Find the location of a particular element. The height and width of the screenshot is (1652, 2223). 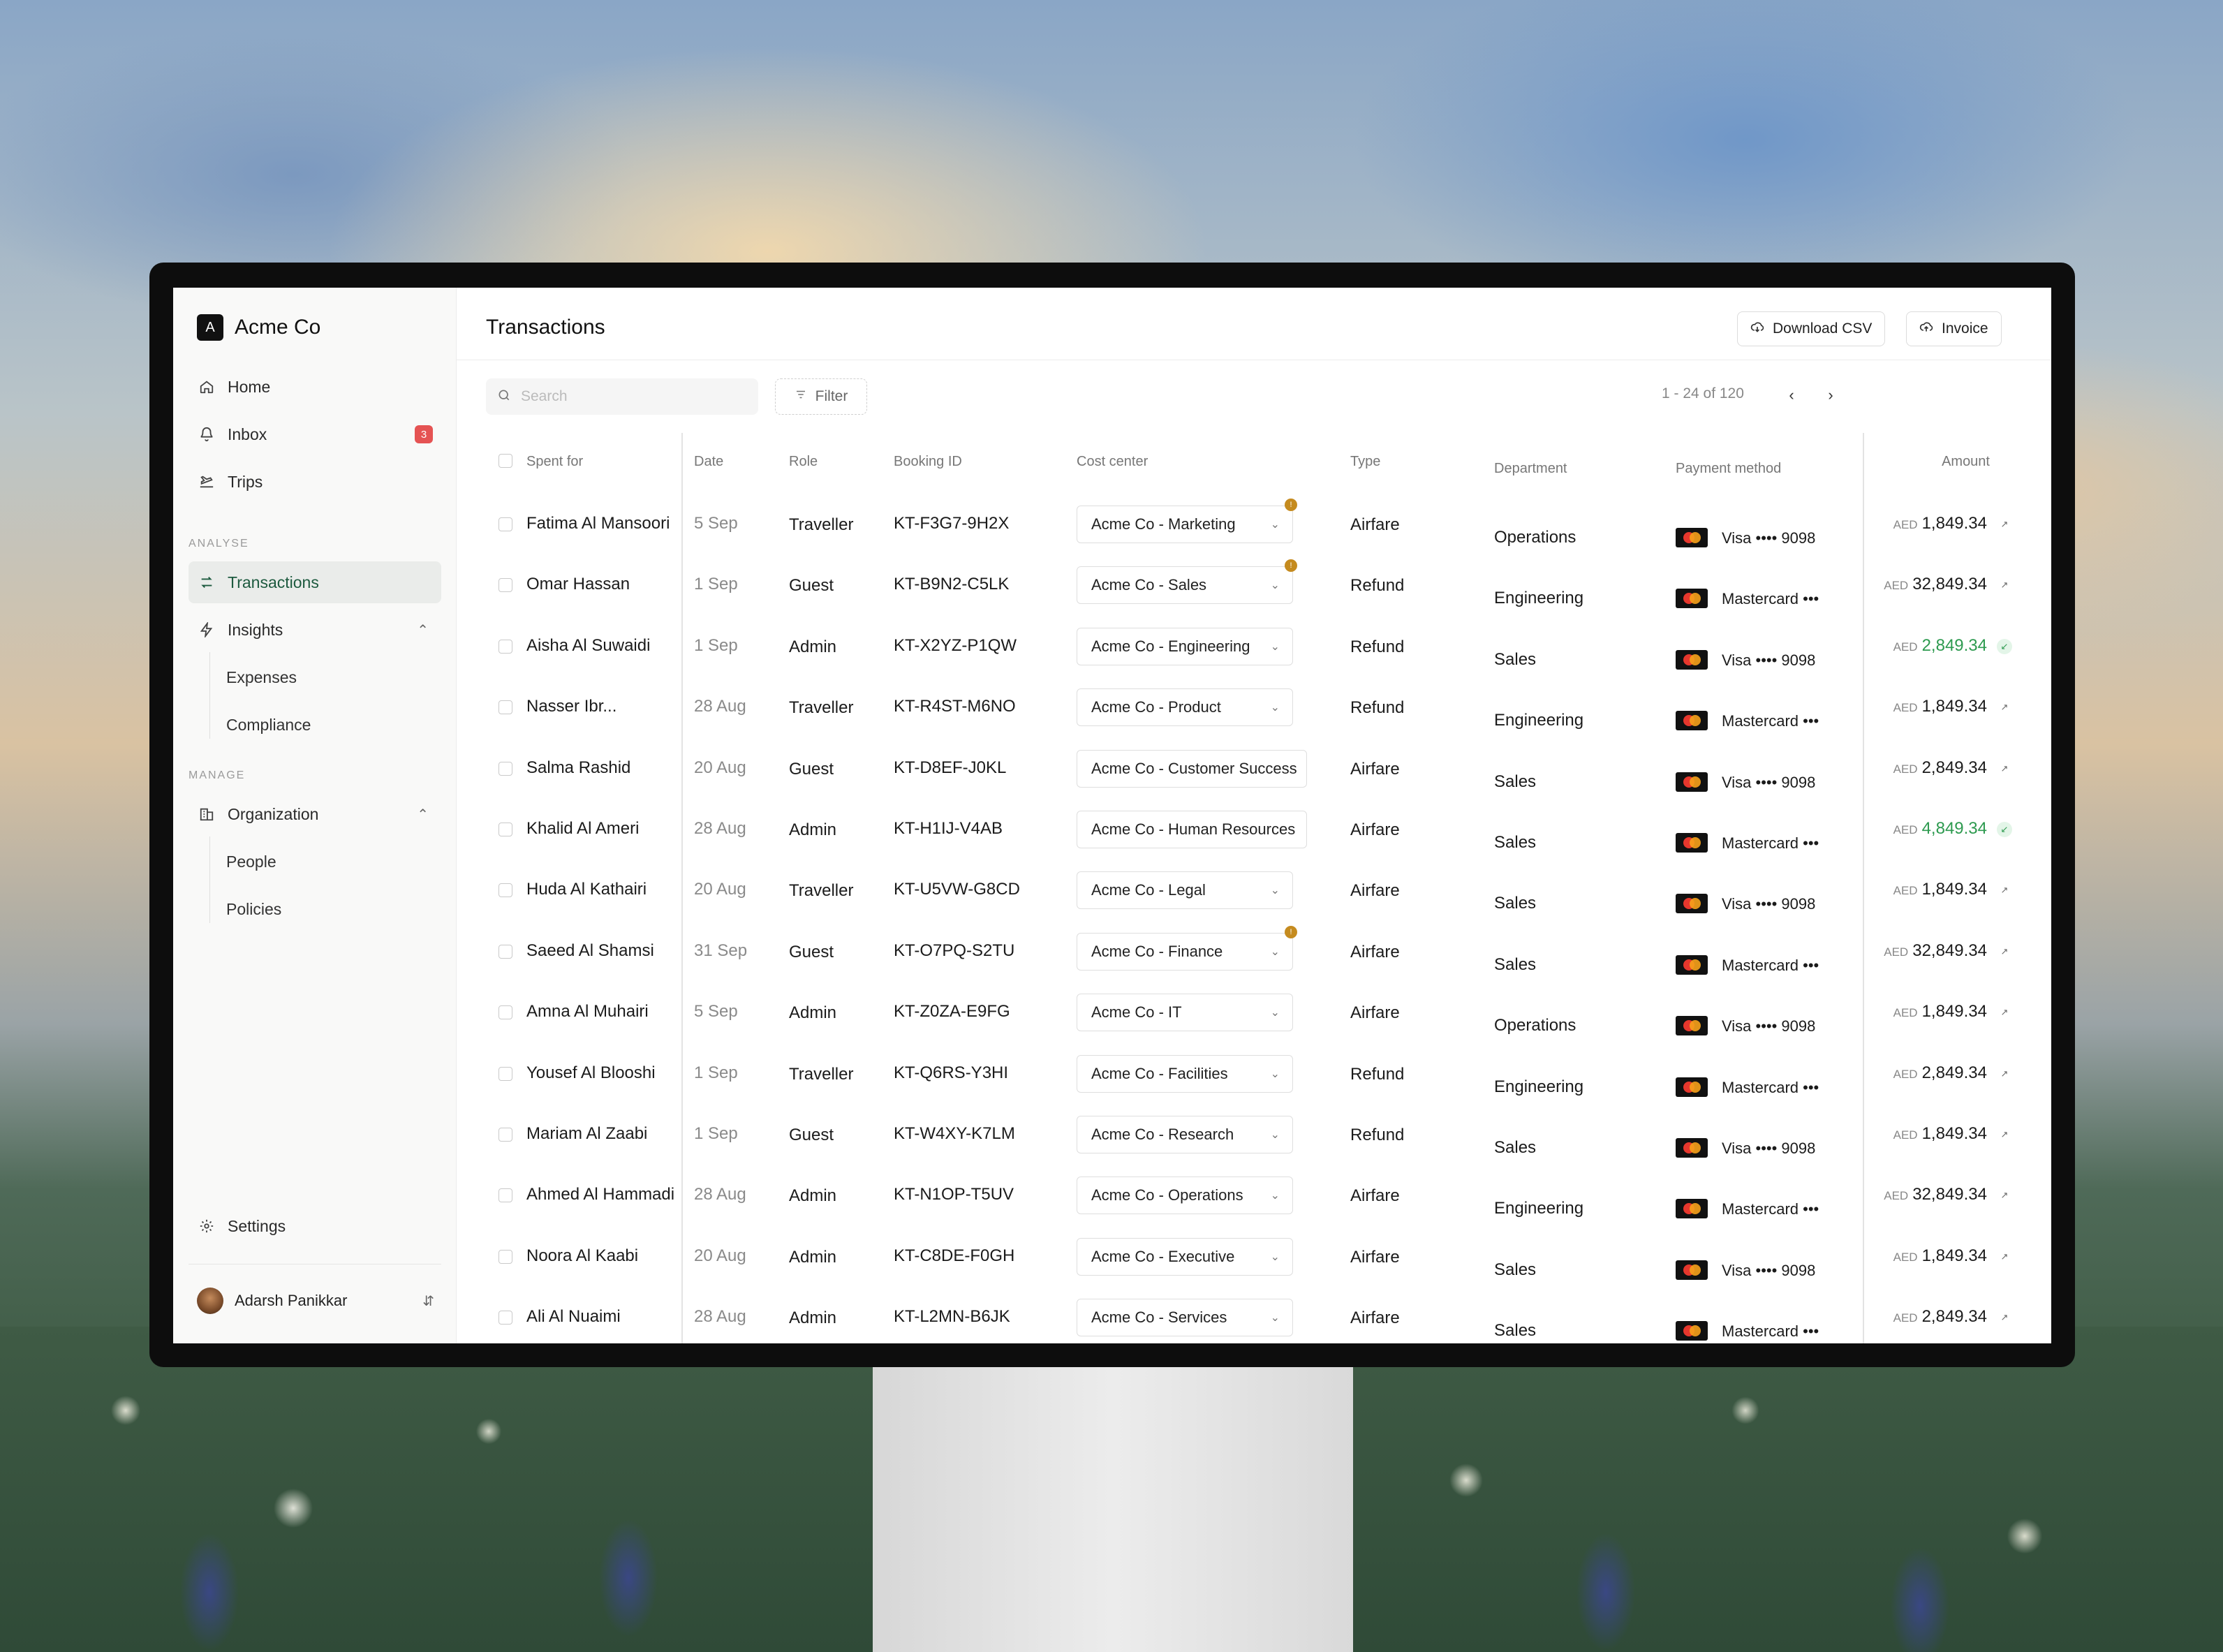

search-box is located at coordinates (622, 396).